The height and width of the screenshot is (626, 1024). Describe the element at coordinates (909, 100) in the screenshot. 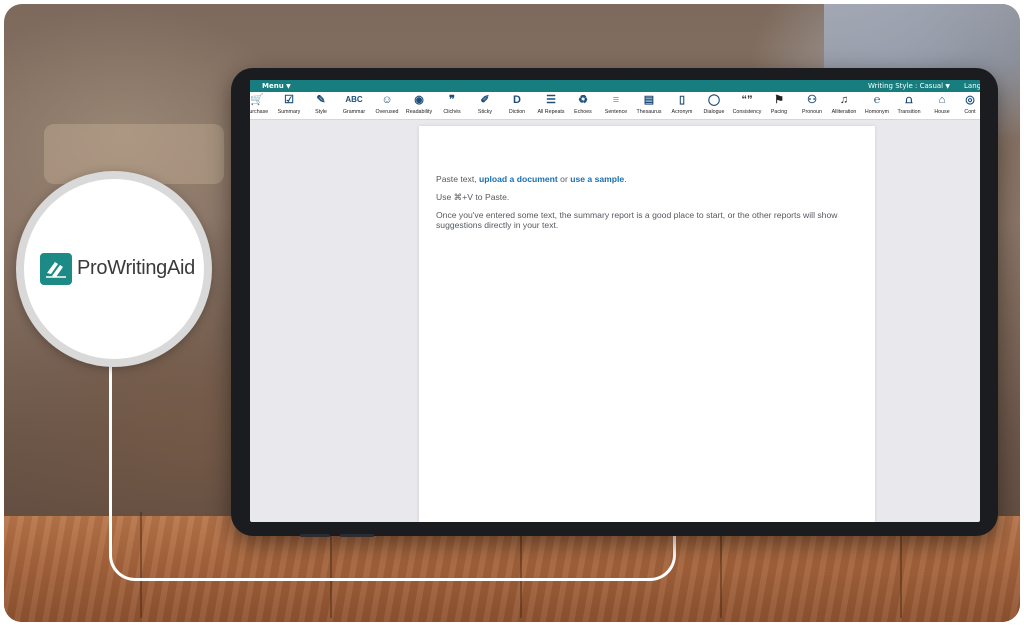

I see `bridge-icon: ⩍` at that location.